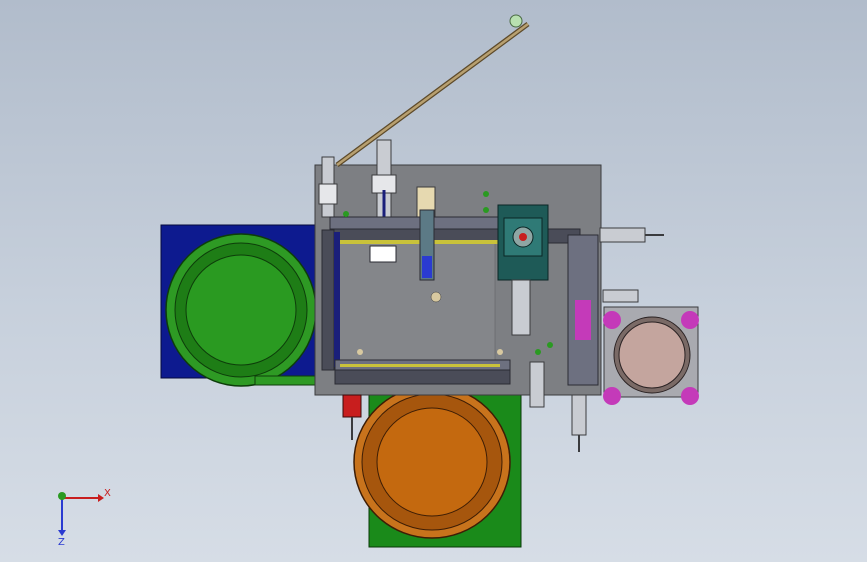 The width and height of the screenshot is (867, 562). I want to click on coordinate-triad: X Z, so click(84, 518).